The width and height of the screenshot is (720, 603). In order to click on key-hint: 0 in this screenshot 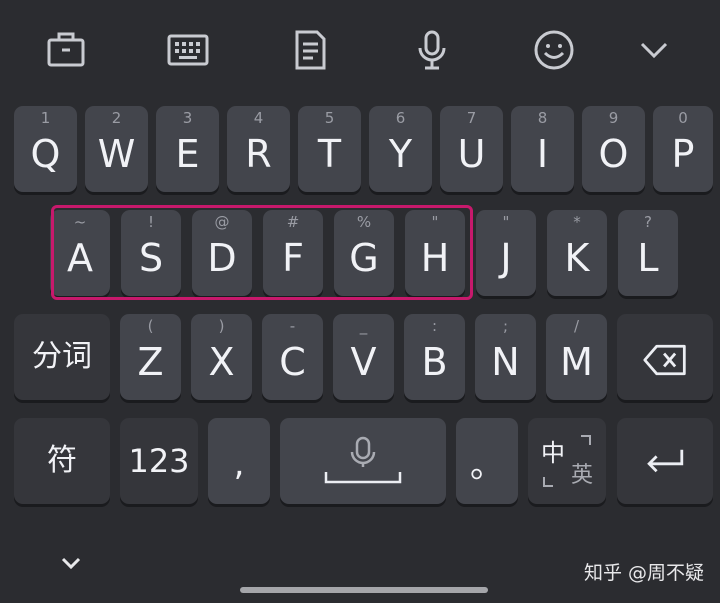, I will do `click(683, 118)`.